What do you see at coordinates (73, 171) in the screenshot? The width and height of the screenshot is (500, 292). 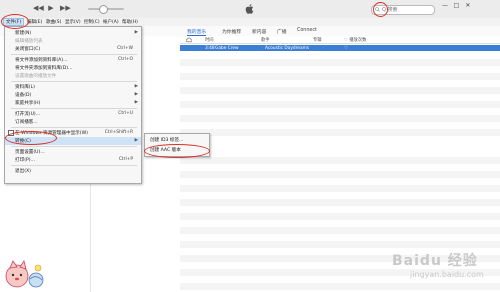 I see `menu-item-exit: 退出(X)` at bounding box center [73, 171].